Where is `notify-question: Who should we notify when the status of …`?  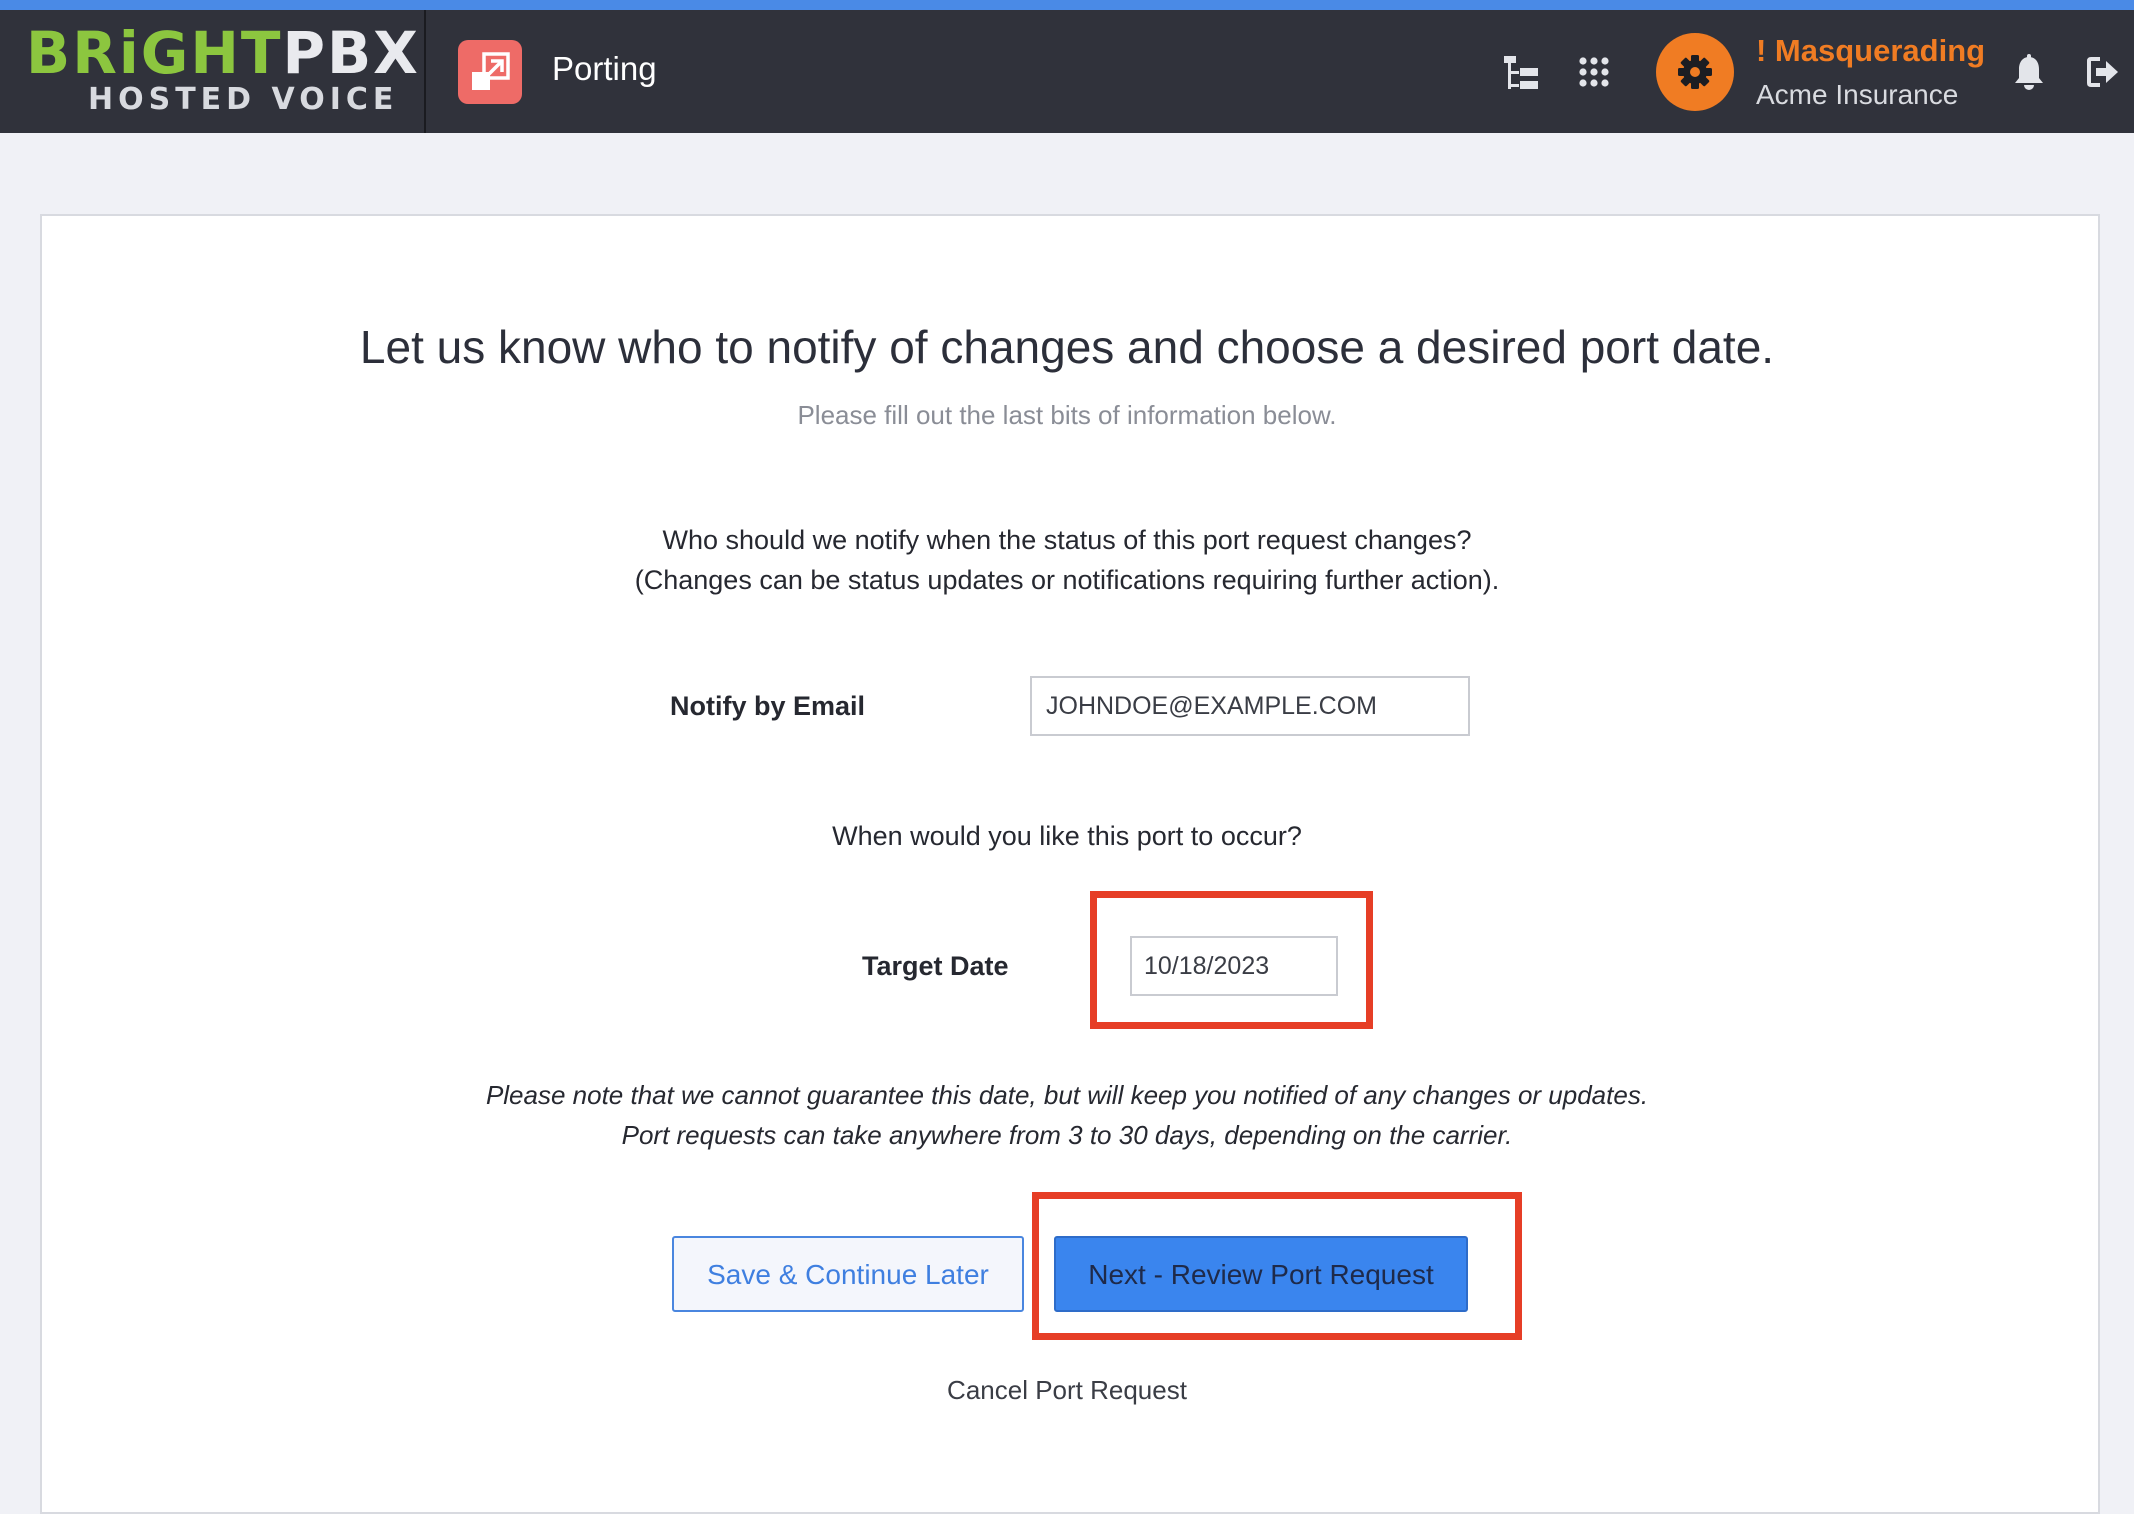 notify-question: Who should we notify when the status of … is located at coordinates (1067, 560).